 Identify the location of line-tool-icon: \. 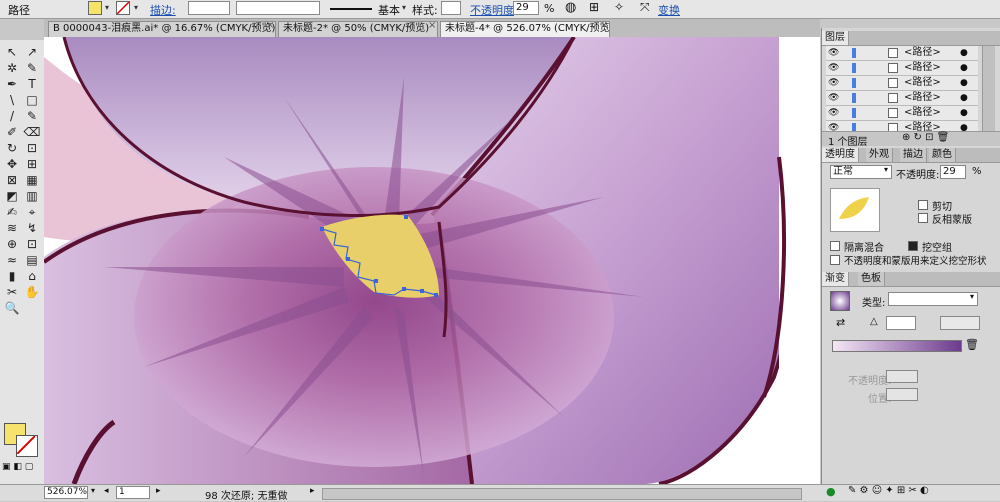
(12, 100).